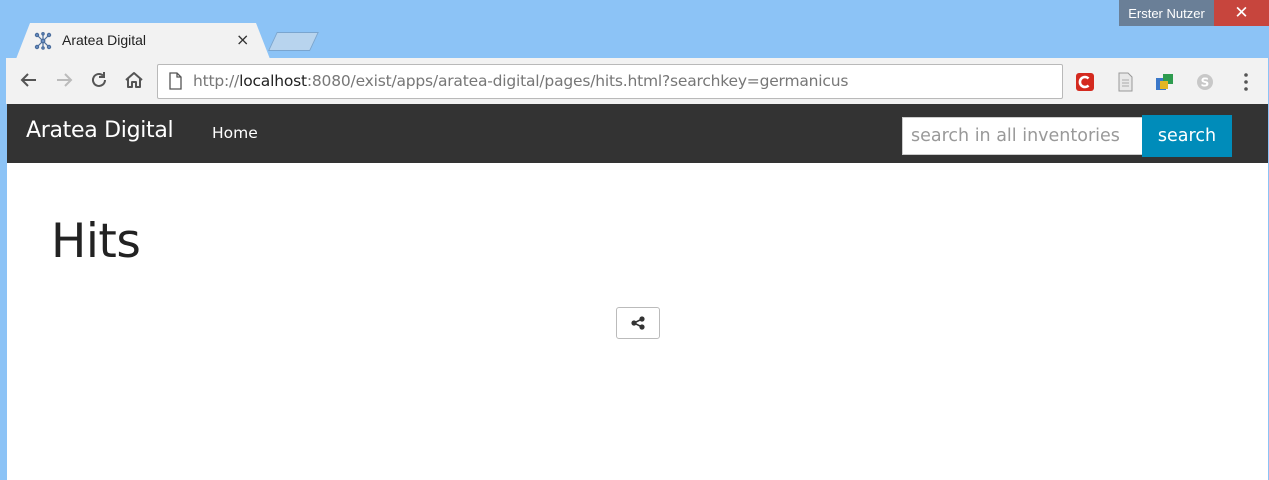 The height and width of the screenshot is (480, 1269). I want to click on kebab-menu-icon, so click(1246, 82).